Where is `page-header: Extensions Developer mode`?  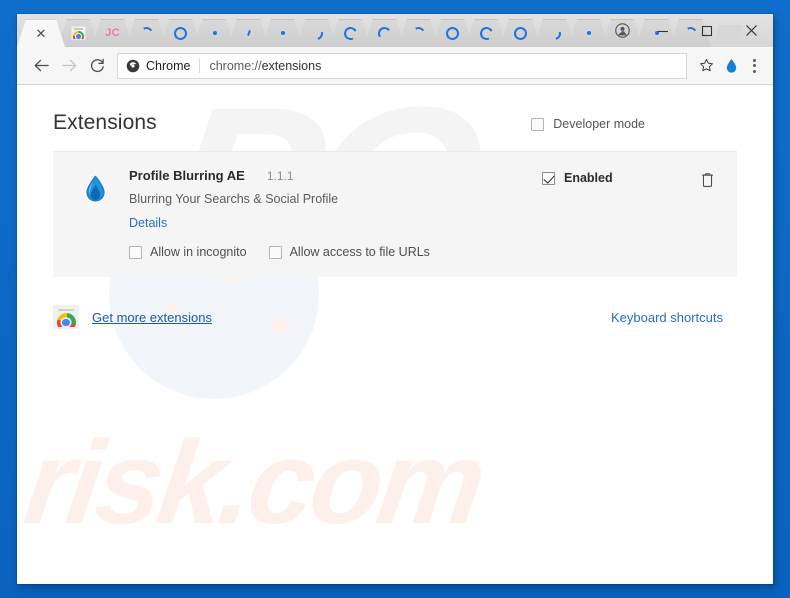
page-header: Extensions Developer mode is located at coordinates (395, 110).